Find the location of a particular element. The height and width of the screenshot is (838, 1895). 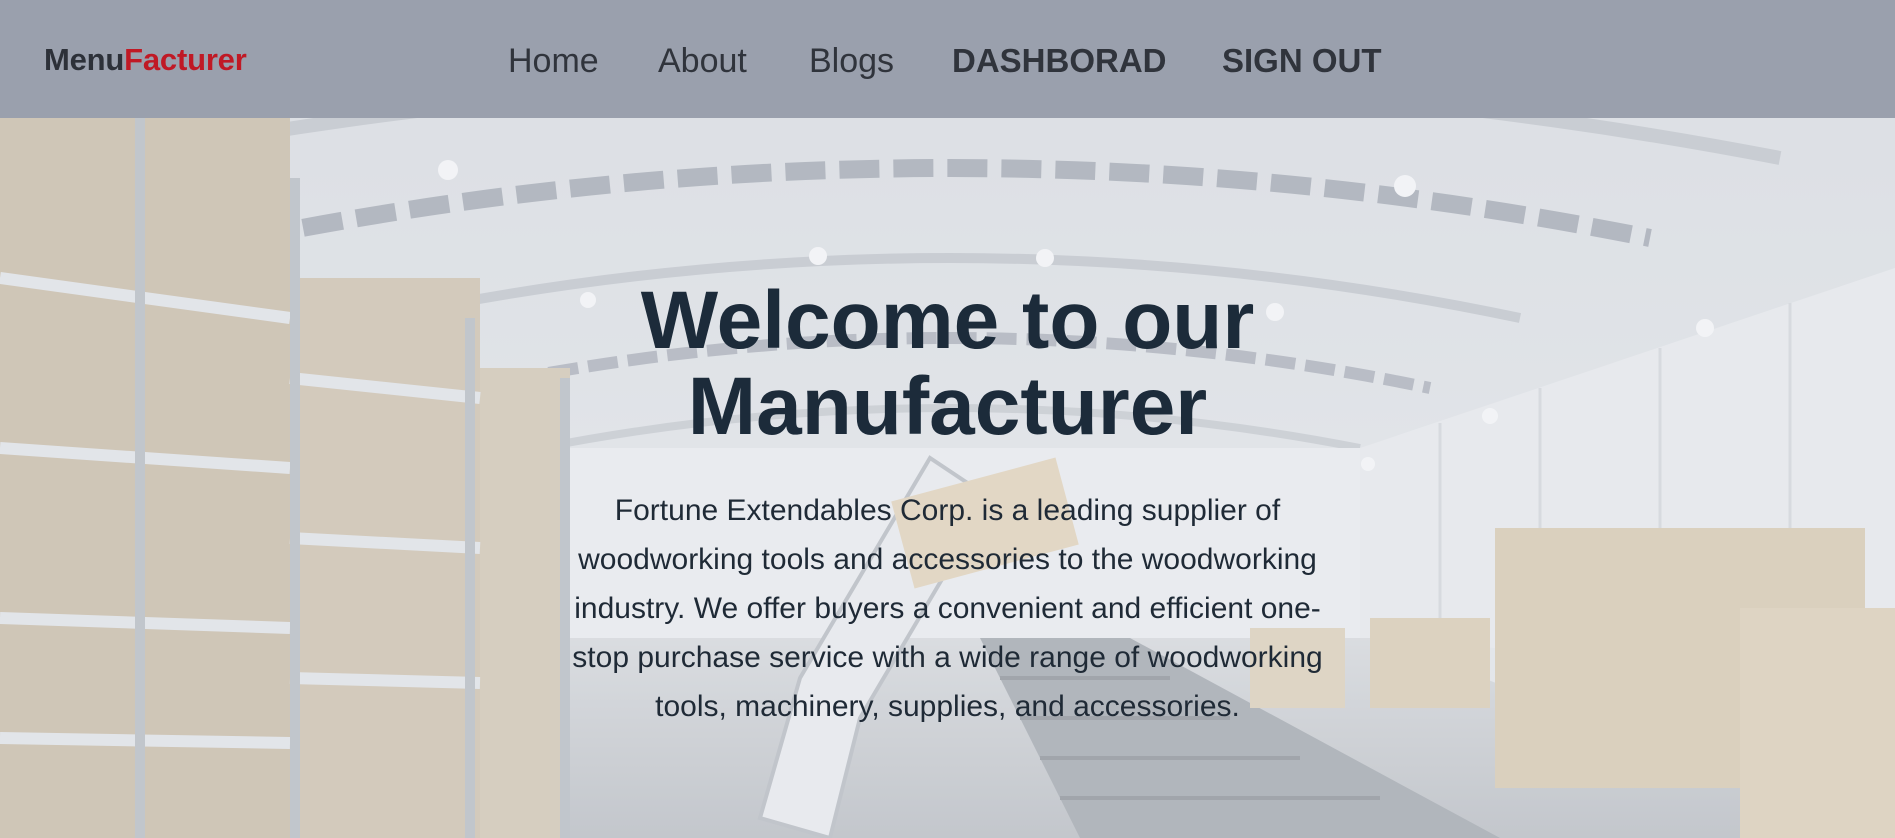

nav-link-home: Home is located at coordinates (553, 61).